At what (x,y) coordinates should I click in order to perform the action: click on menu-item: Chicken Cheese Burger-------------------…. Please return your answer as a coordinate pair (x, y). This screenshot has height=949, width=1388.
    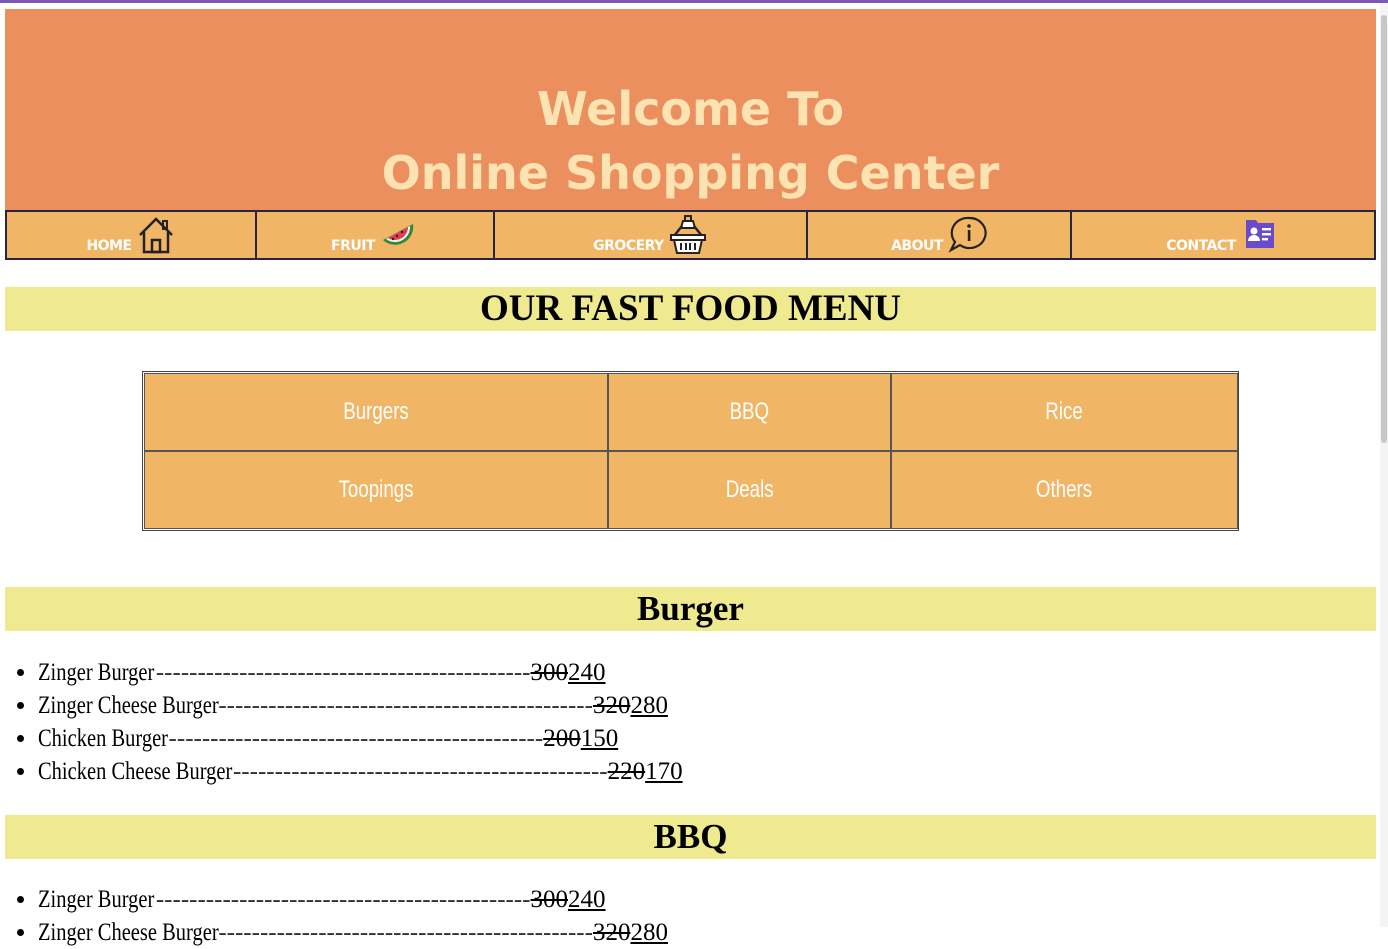
    Looking at the image, I should click on (360, 771).